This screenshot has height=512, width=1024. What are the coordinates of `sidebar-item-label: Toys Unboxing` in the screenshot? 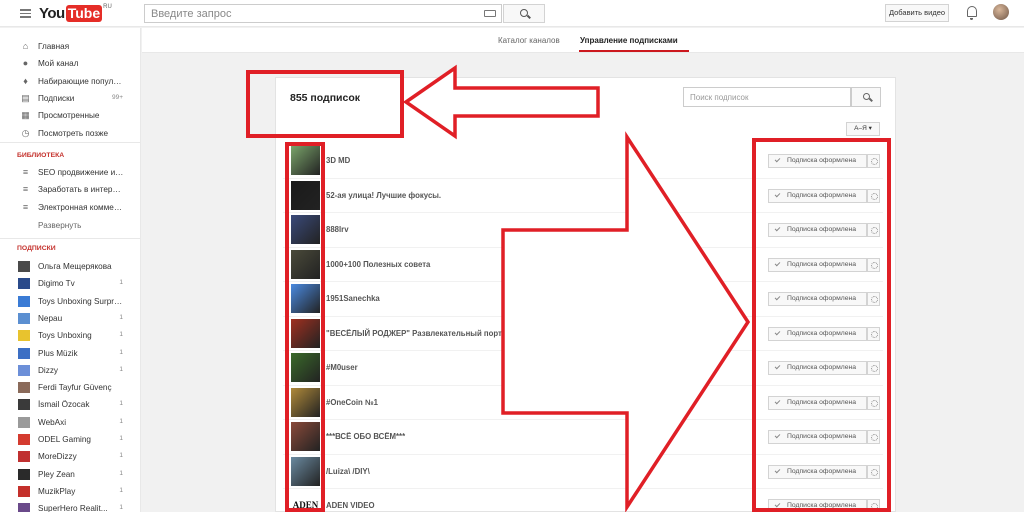 It's located at (65, 336).